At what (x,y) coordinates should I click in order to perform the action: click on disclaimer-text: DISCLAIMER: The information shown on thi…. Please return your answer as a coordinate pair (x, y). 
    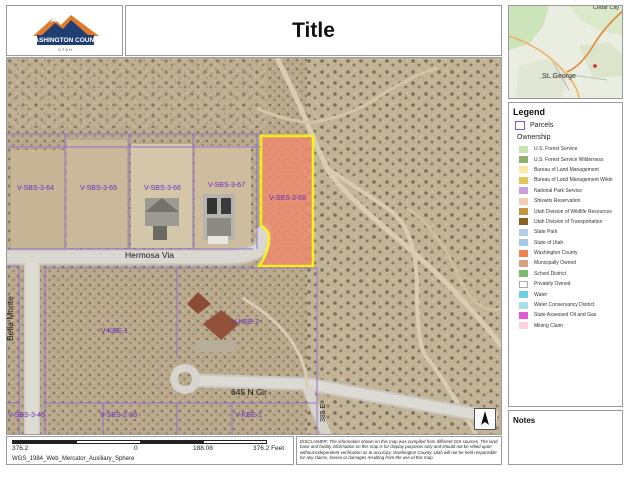
    Looking at the image, I should click on (399, 449).